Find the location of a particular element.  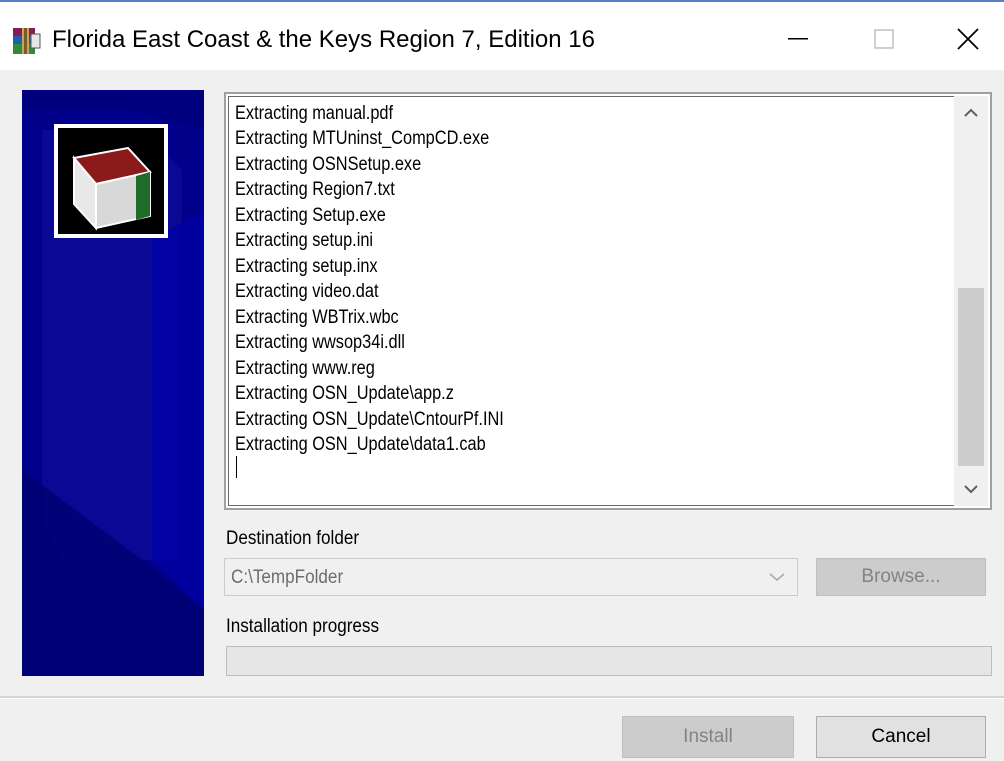

scroll-thumb is located at coordinates (971, 377).